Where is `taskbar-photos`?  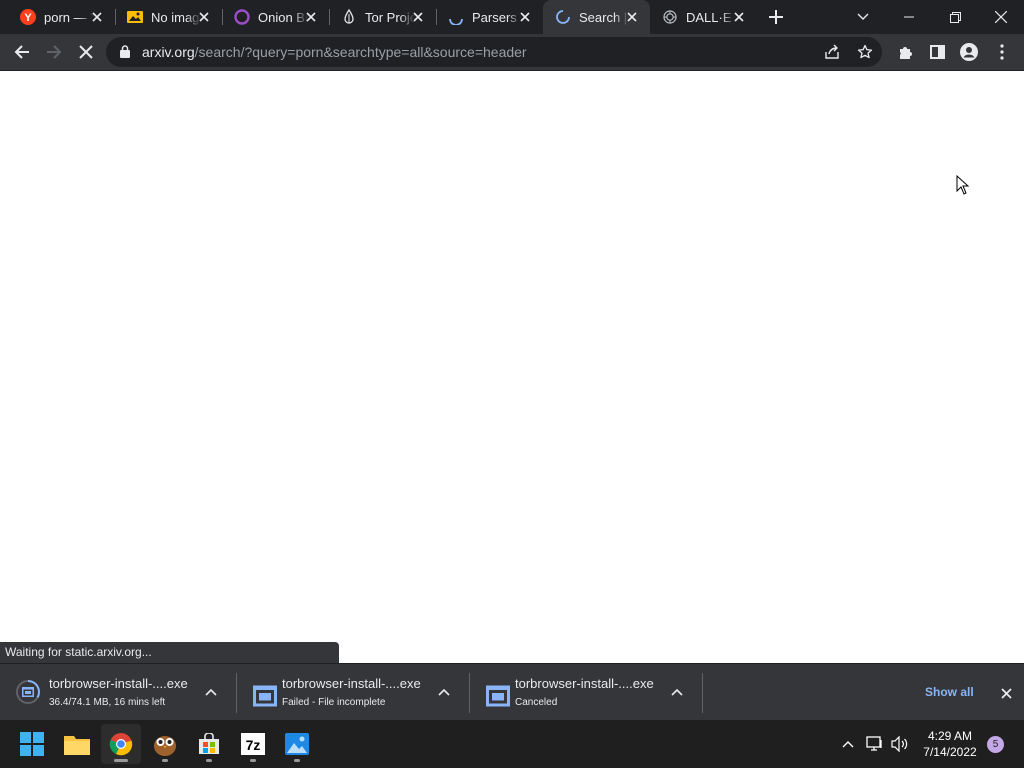
taskbar-photos is located at coordinates (297, 744).